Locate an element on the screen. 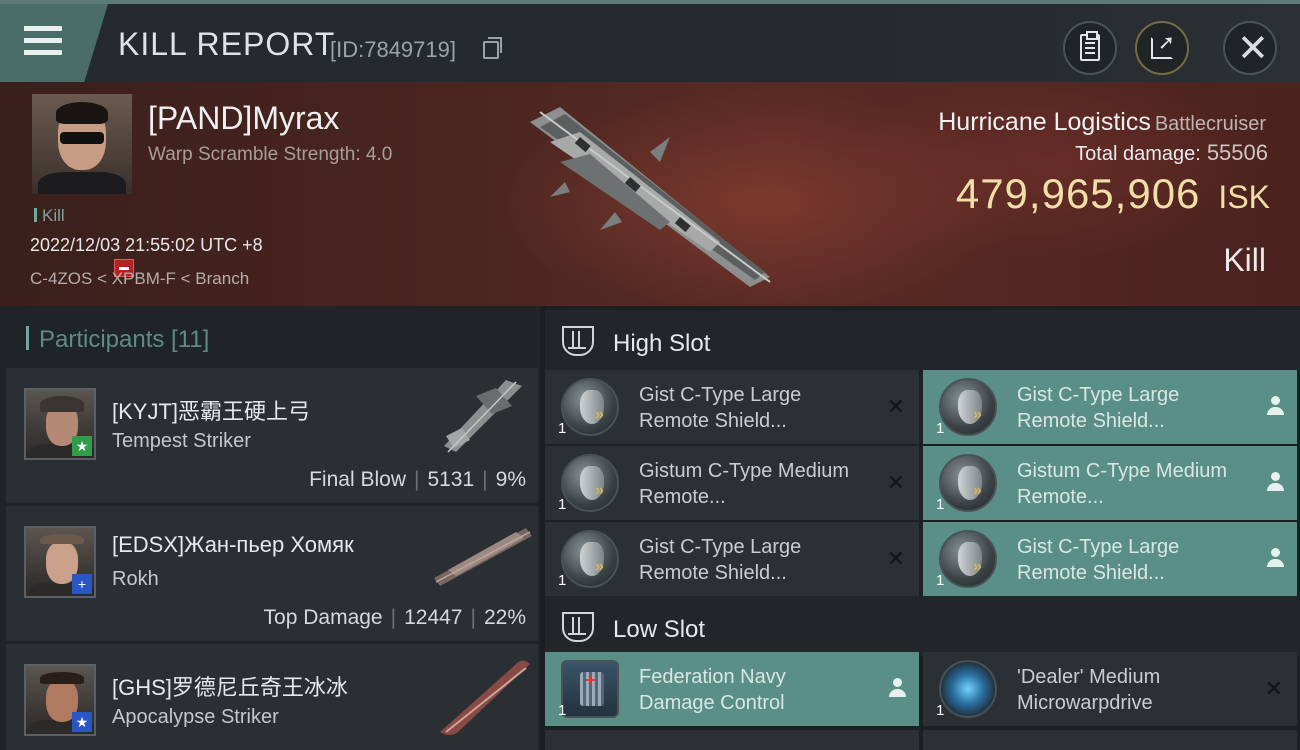 The height and width of the screenshot is (750, 1300). module-item: » 1 Gistum C-Type Medium Remote... ✕ is located at coordinates (732, 483).